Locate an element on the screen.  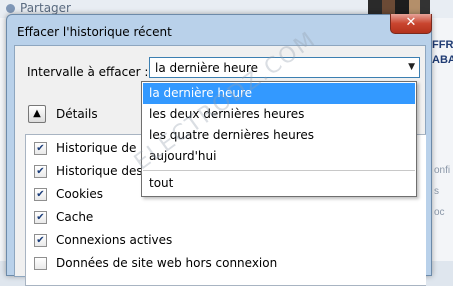
checkbox-row-cookies: ✔ Cookies is located at coordinates (68, 194).